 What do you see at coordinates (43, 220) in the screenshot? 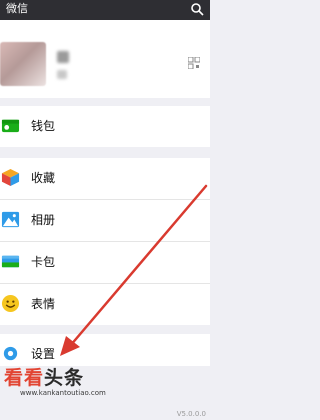
I see `menu-item-label: 相册` at bounding box center [43, 220].